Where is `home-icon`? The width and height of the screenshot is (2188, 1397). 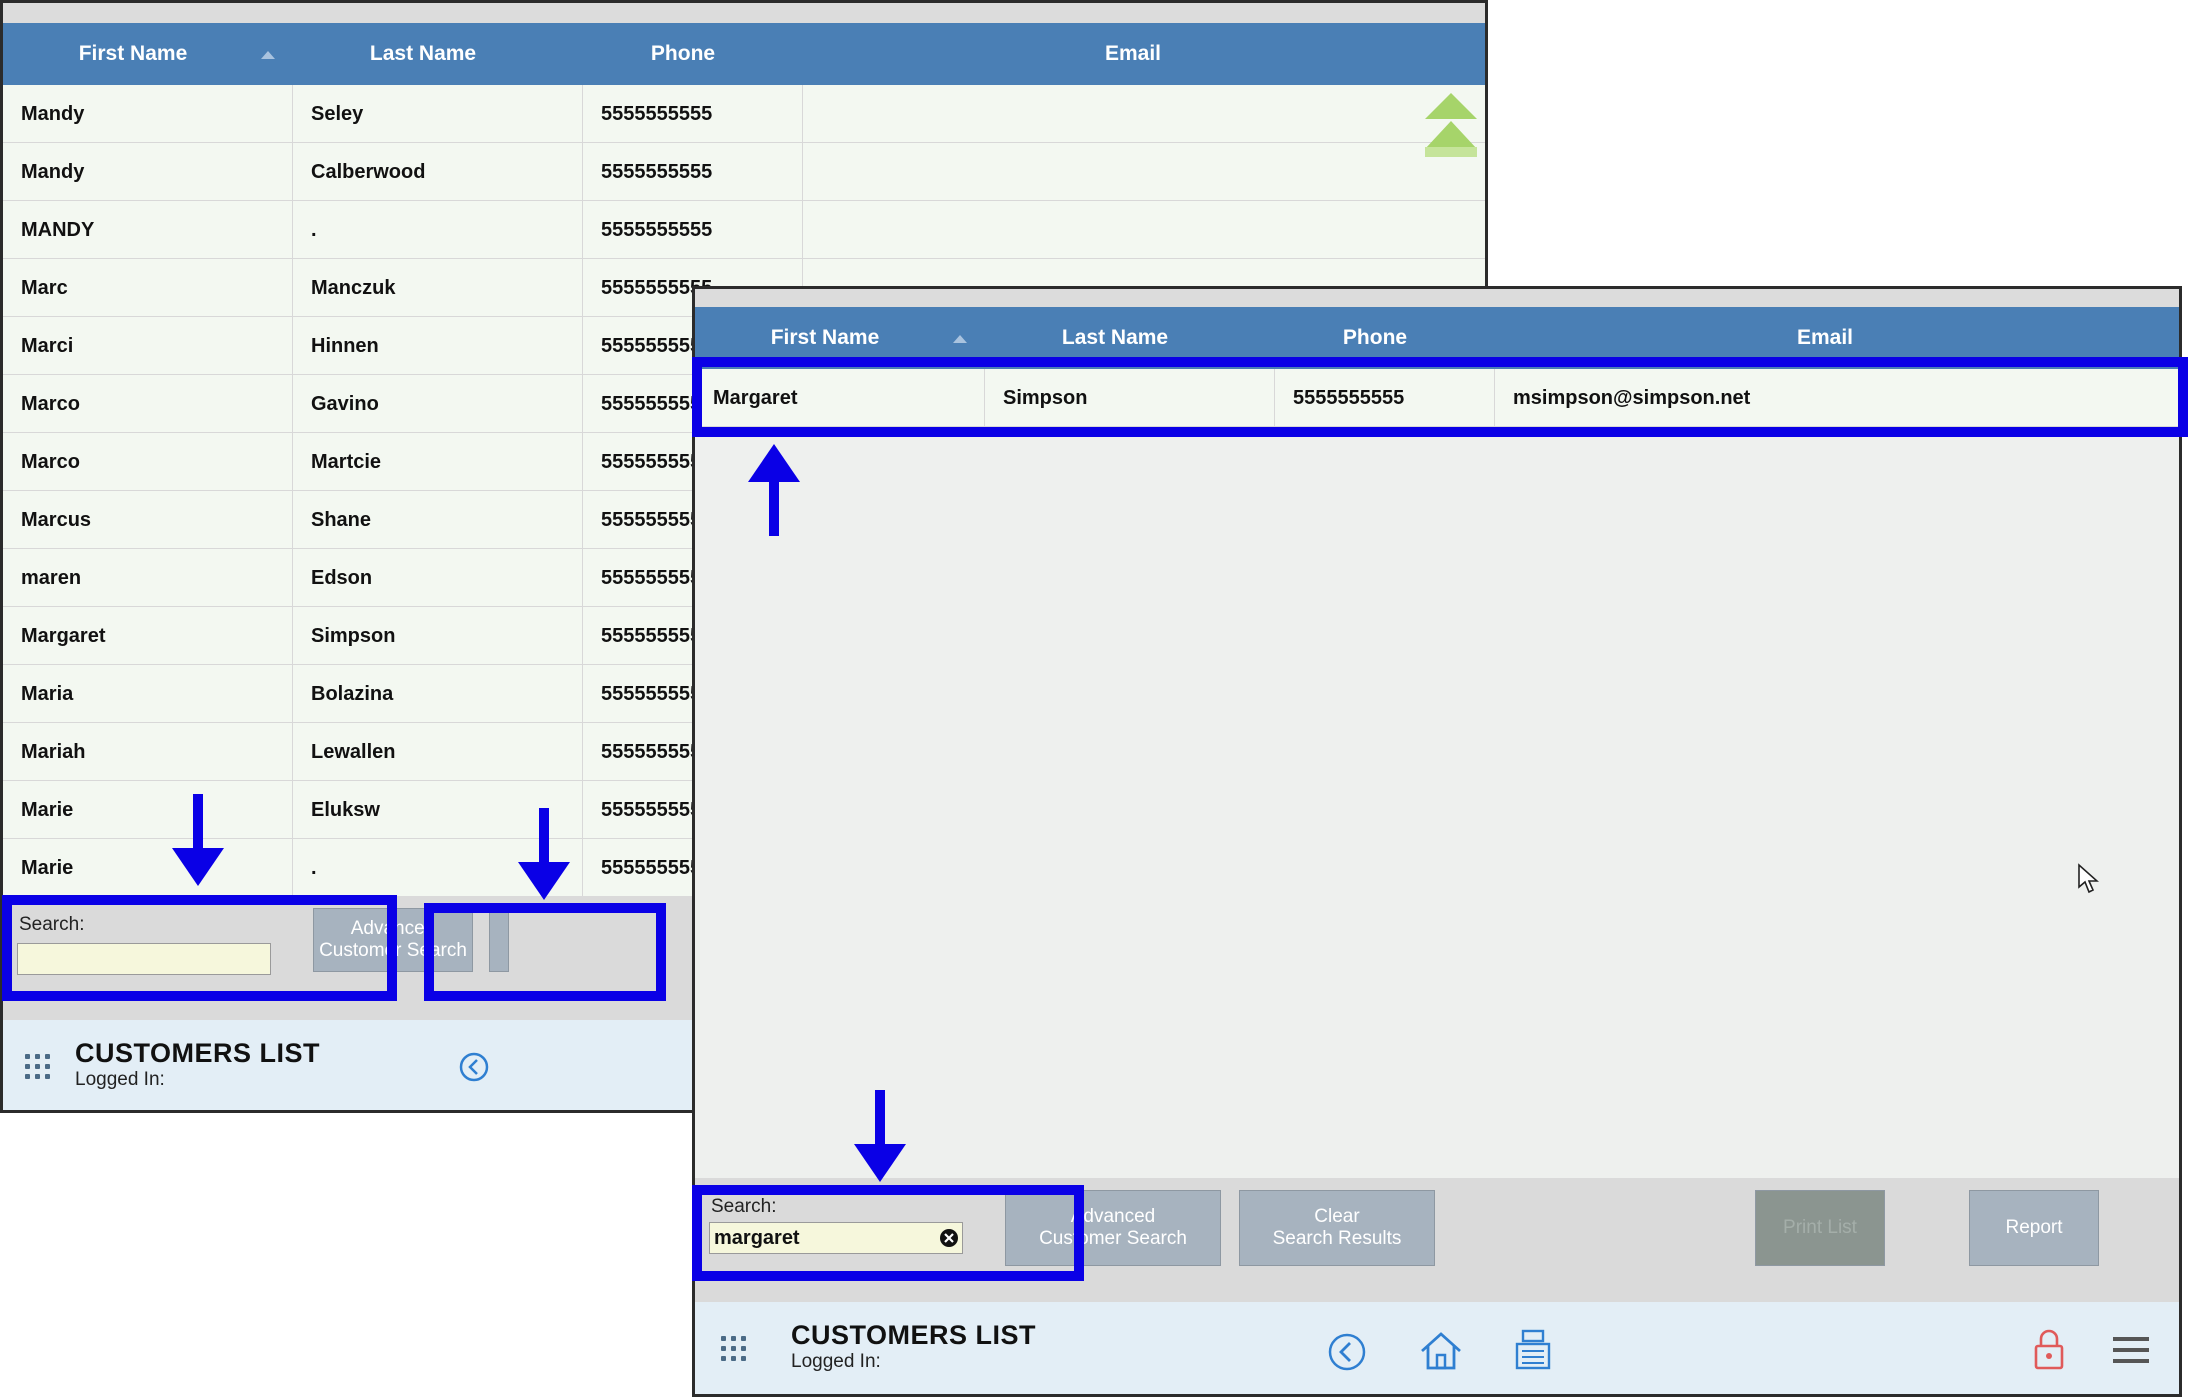 home-icon is located at coordinates (1441, 1351).